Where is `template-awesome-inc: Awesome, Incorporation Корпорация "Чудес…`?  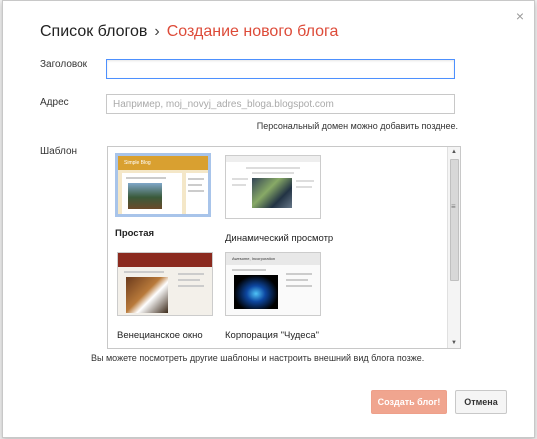 template-awesome-inc: Awesome, Incorporation Корпорация "Чудес… is located at coordinates (275, 296).